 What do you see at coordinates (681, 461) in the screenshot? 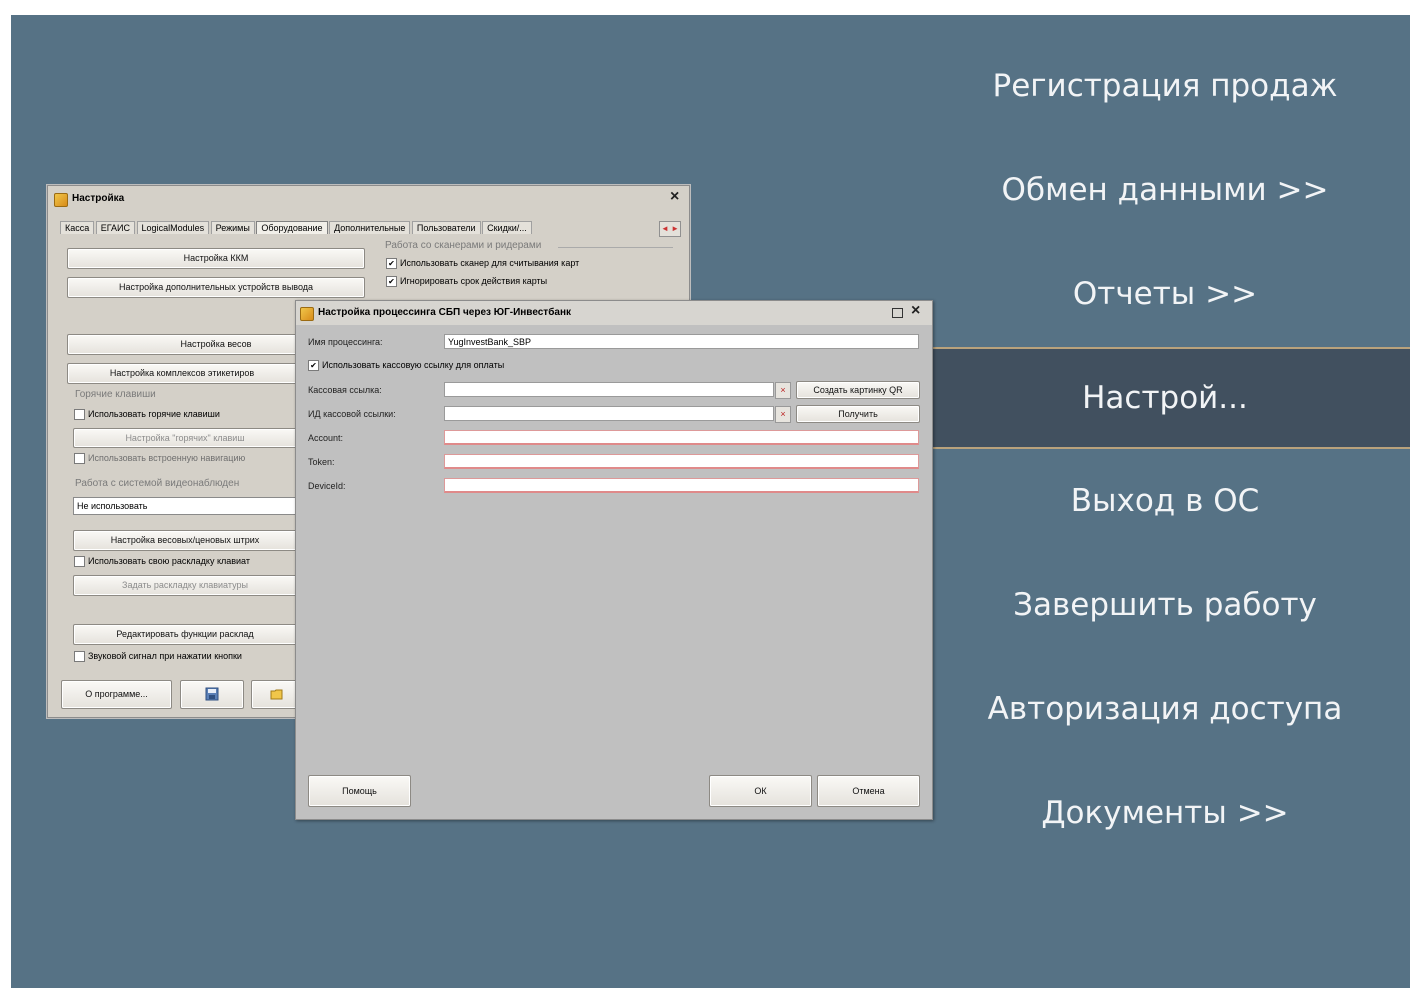
I see `token-input` at bounding box center [681, 461].